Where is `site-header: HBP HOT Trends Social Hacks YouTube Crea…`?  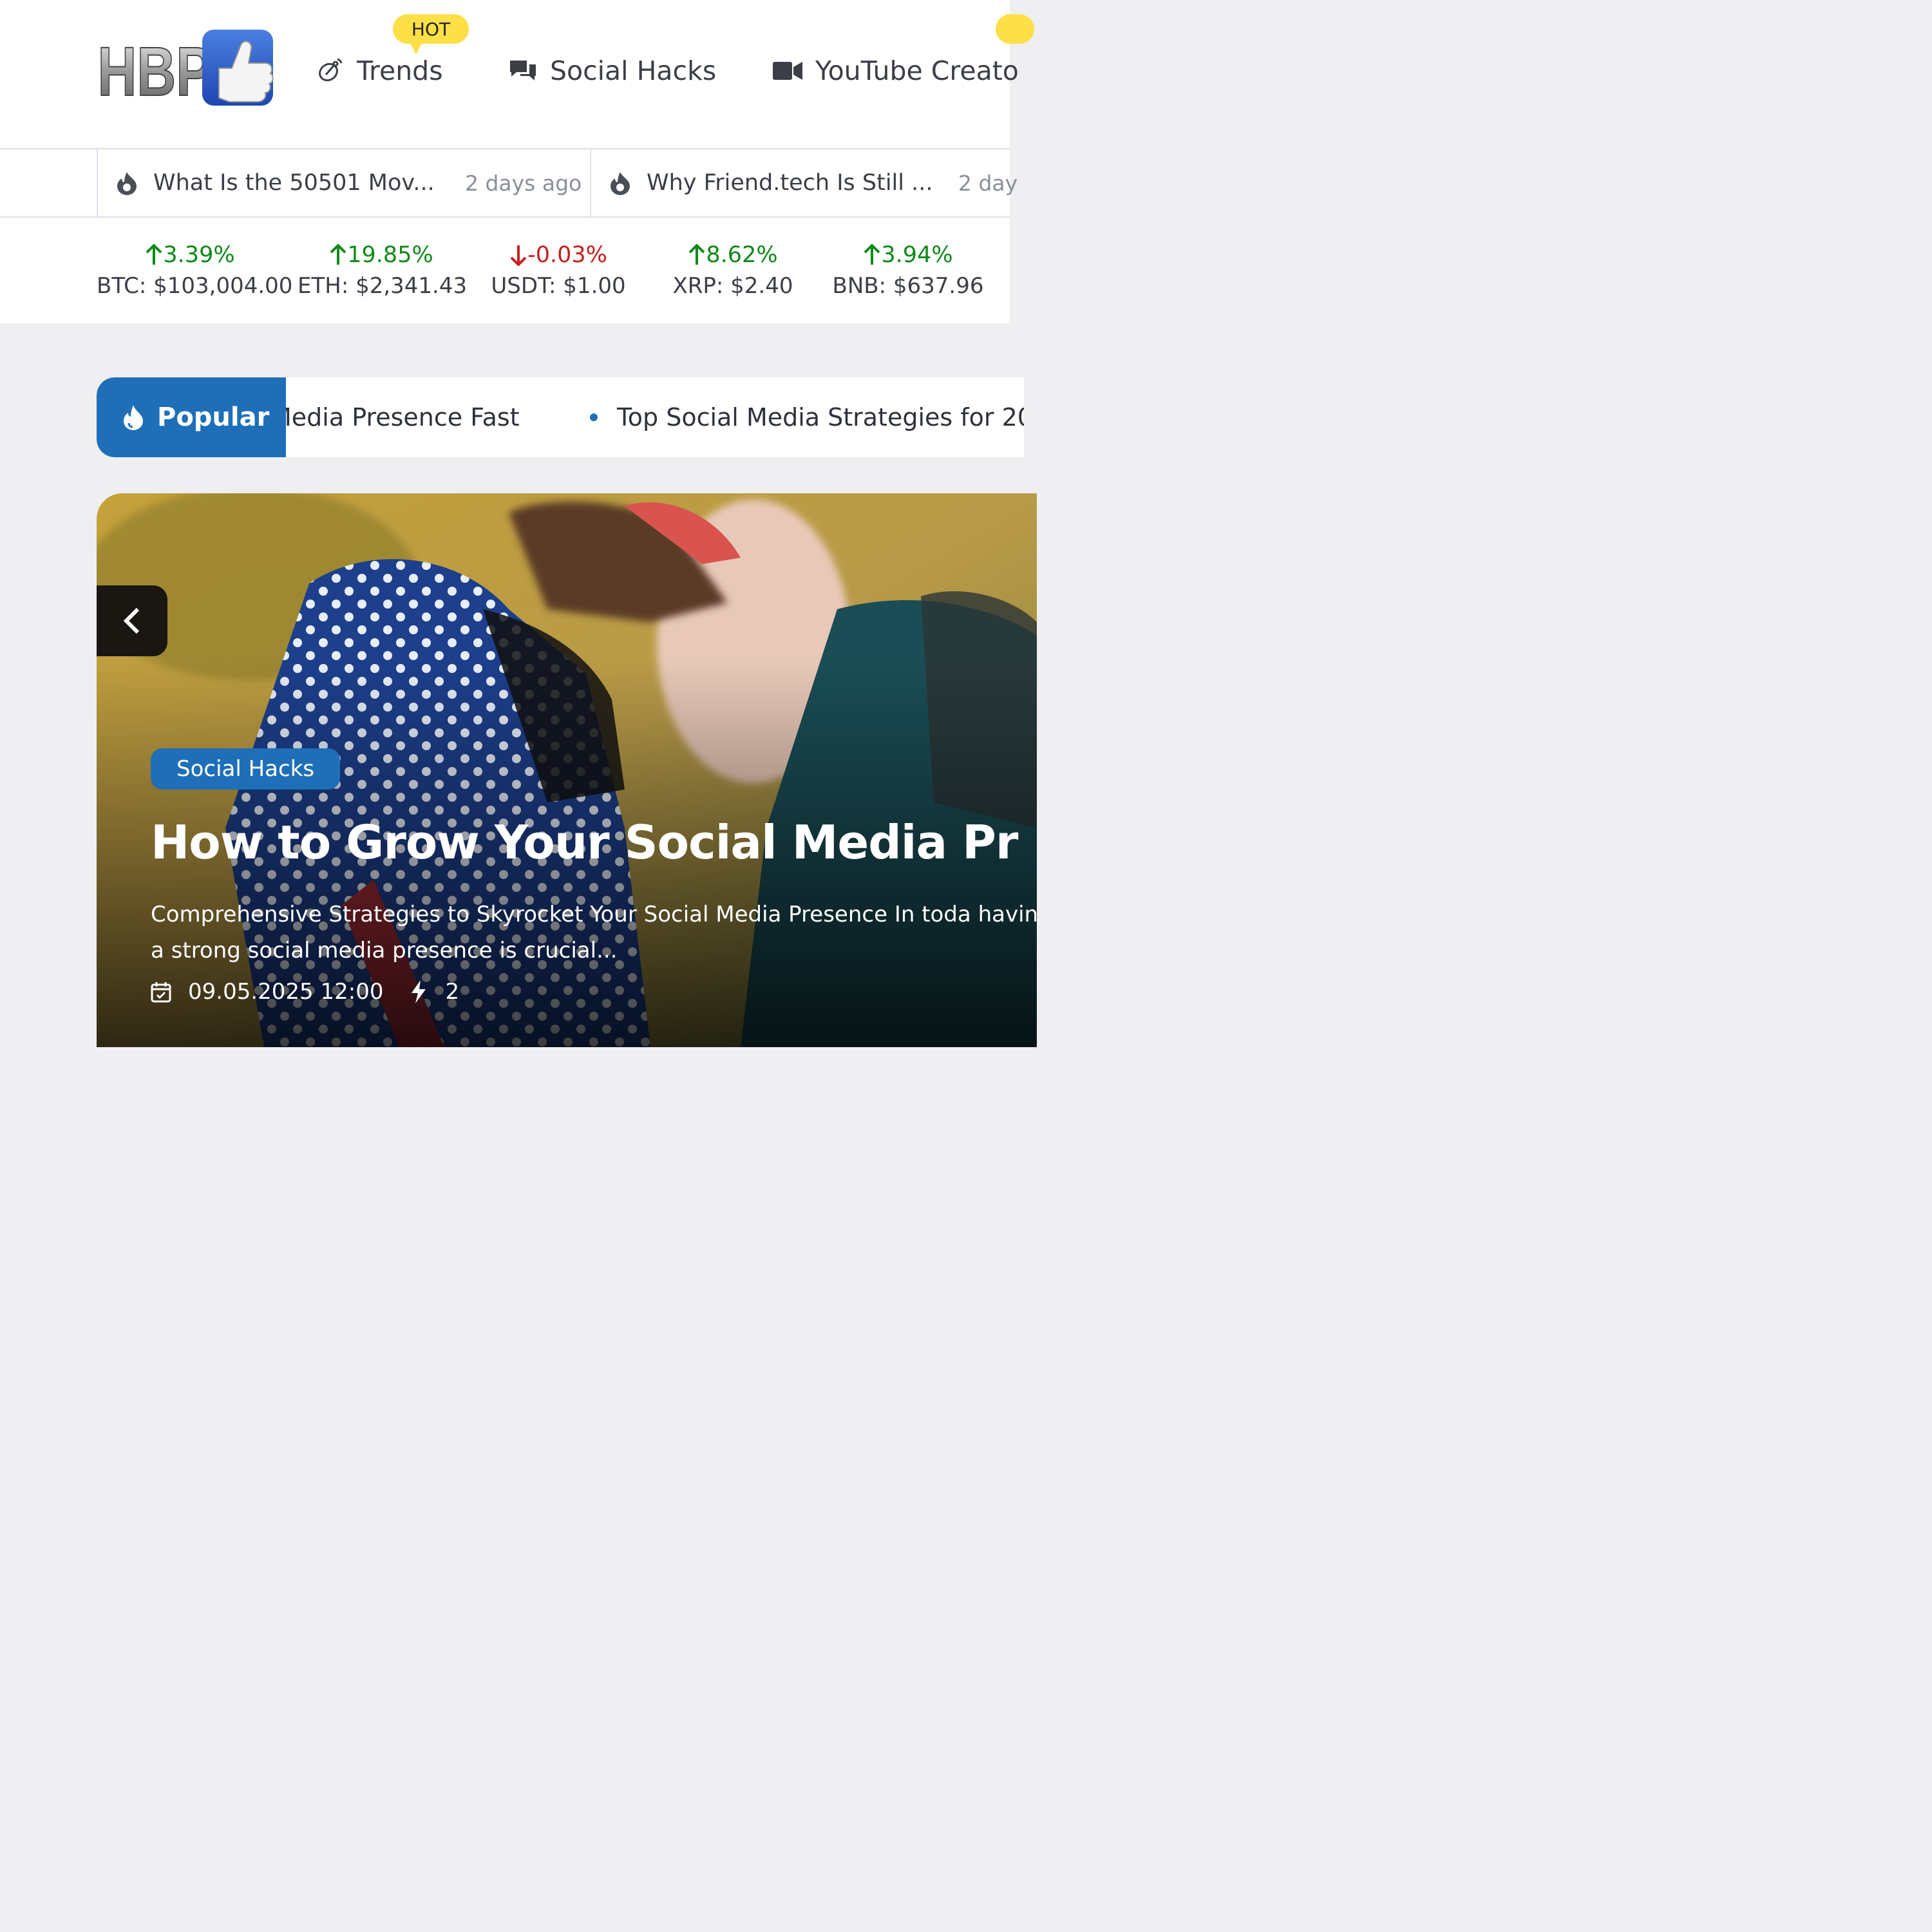 site-header: HBP HOT Trends Social Hacks YouTube Crea… is located at coordinates (517, 74).